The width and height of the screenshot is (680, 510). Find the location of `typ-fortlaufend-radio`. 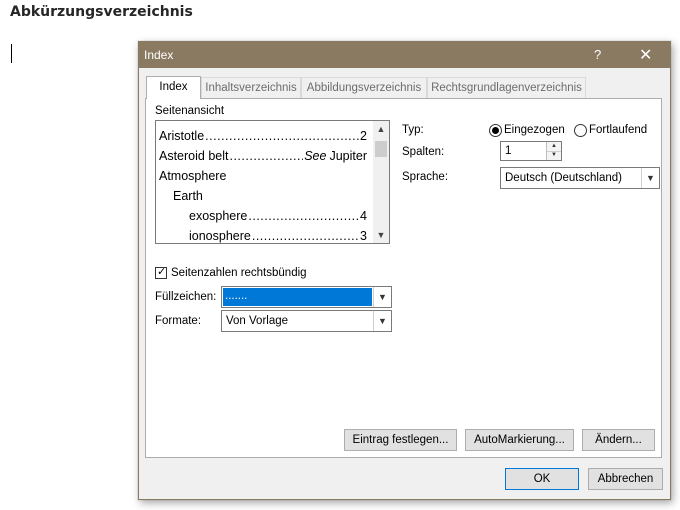

typ-fortlaufend-radio is located at coordinates (580, 130).